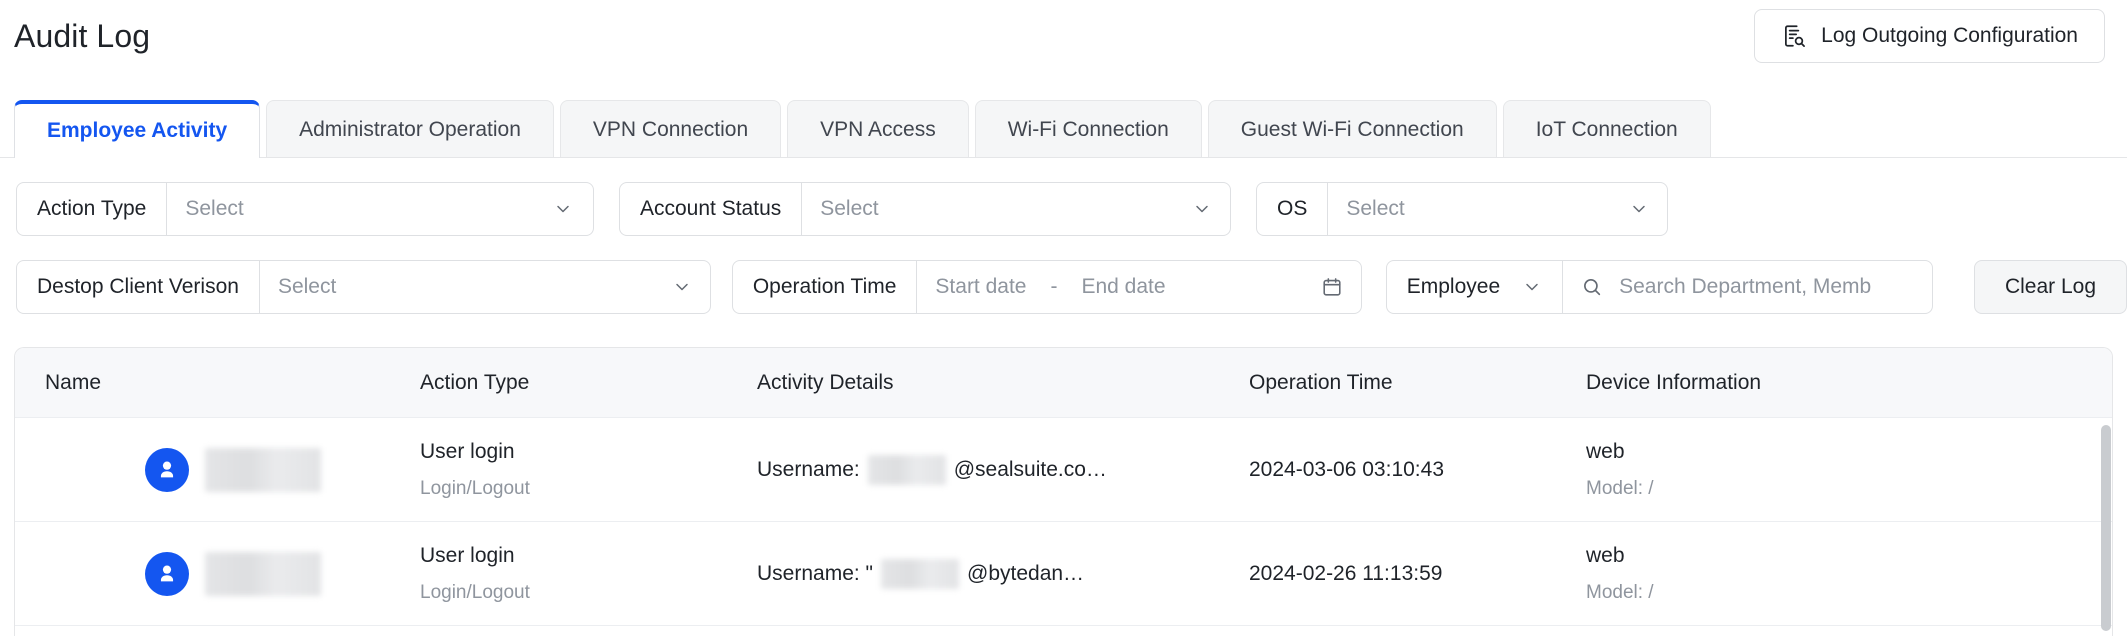 The height and width of the screenshot is (636, 2127). I want to click on log-search-icon, so click(1794, 36).